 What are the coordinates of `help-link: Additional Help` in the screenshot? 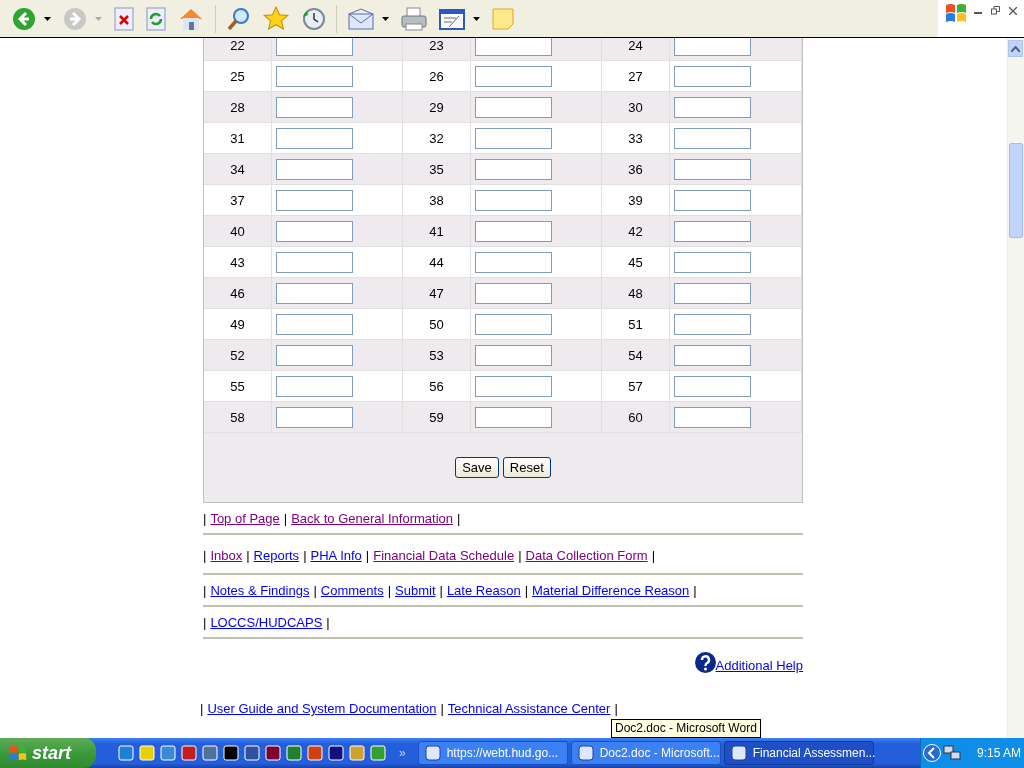 It's located at (759, 665).